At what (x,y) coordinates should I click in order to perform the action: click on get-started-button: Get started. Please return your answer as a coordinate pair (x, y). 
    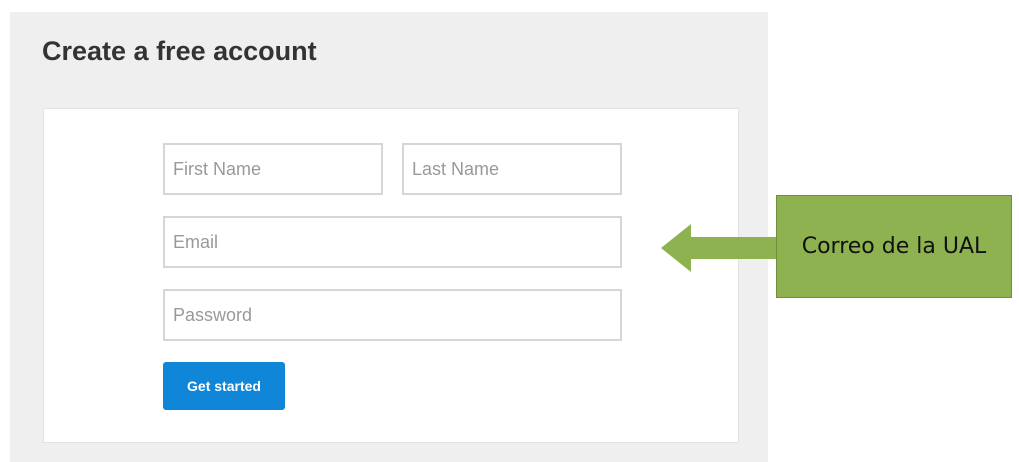
    Looking at the image, I should click on (224, 386).